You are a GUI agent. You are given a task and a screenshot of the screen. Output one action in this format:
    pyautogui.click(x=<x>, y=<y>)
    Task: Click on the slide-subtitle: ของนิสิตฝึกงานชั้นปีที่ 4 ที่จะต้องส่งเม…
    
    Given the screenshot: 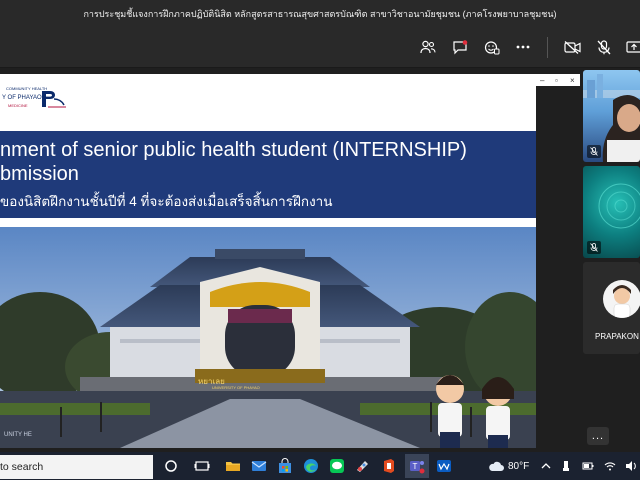 What is the action you would take?
    pyautogui.click(x=166, y=201)
    